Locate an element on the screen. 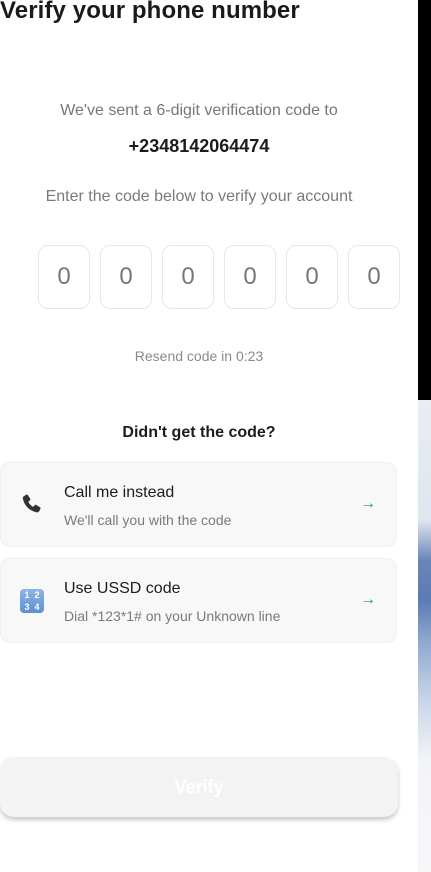  phone-number: +2348142064474 is located at coordinates (199, 146).